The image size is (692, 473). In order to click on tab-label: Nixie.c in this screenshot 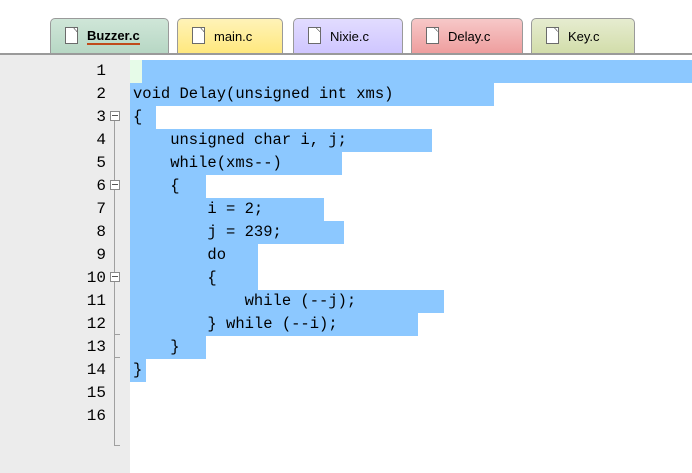, I will do `click(350, 36)`.